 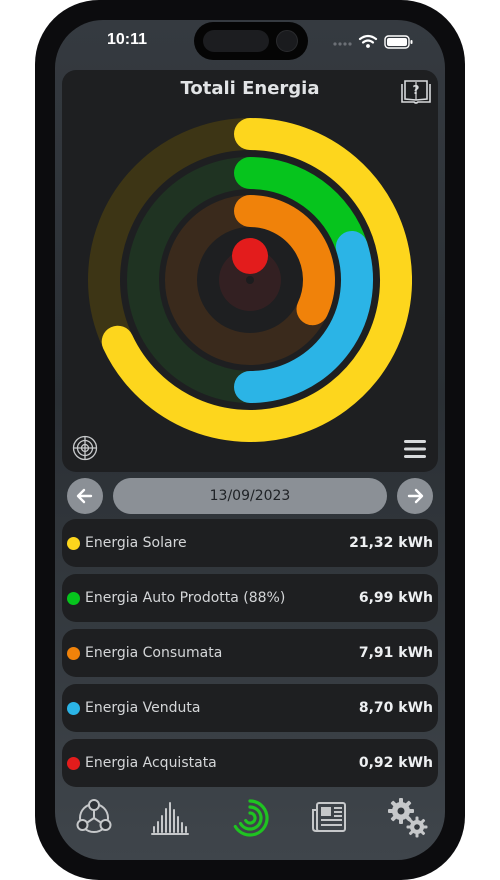 What do you see at coordinates (185, 598) in the screenshot?
I see `energy-label: Energia Auto Prodotta (88%)` at bounding box center [185, 598].